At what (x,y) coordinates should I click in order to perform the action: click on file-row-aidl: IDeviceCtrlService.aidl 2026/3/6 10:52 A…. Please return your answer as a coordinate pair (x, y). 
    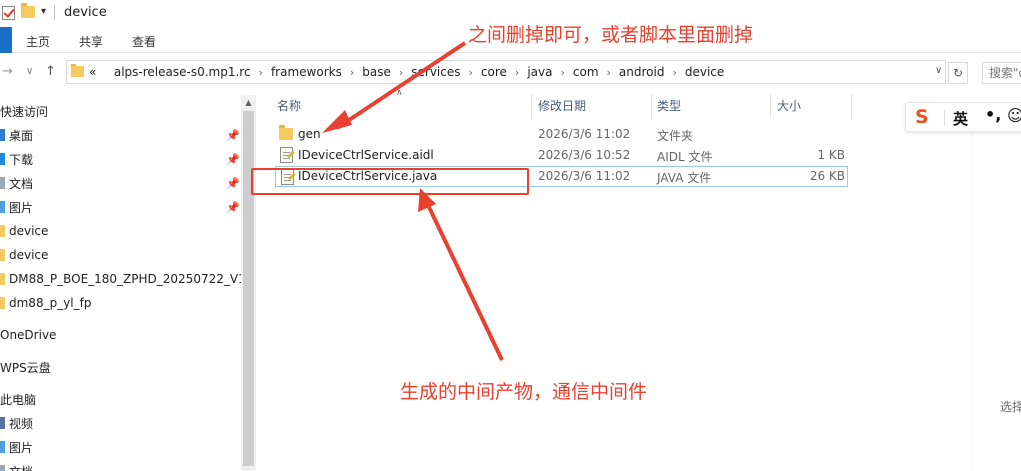
    Looking at the image, I should click on (561, 155).